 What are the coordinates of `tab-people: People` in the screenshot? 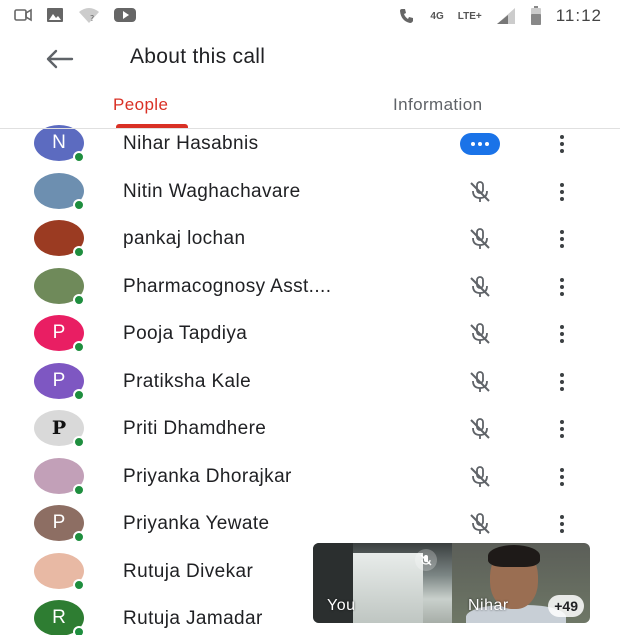 It's located at (140, 105).